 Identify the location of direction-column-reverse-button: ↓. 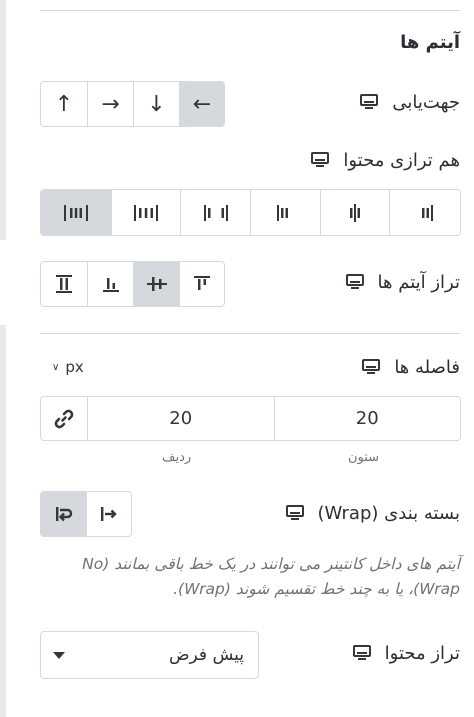
(156, 104).